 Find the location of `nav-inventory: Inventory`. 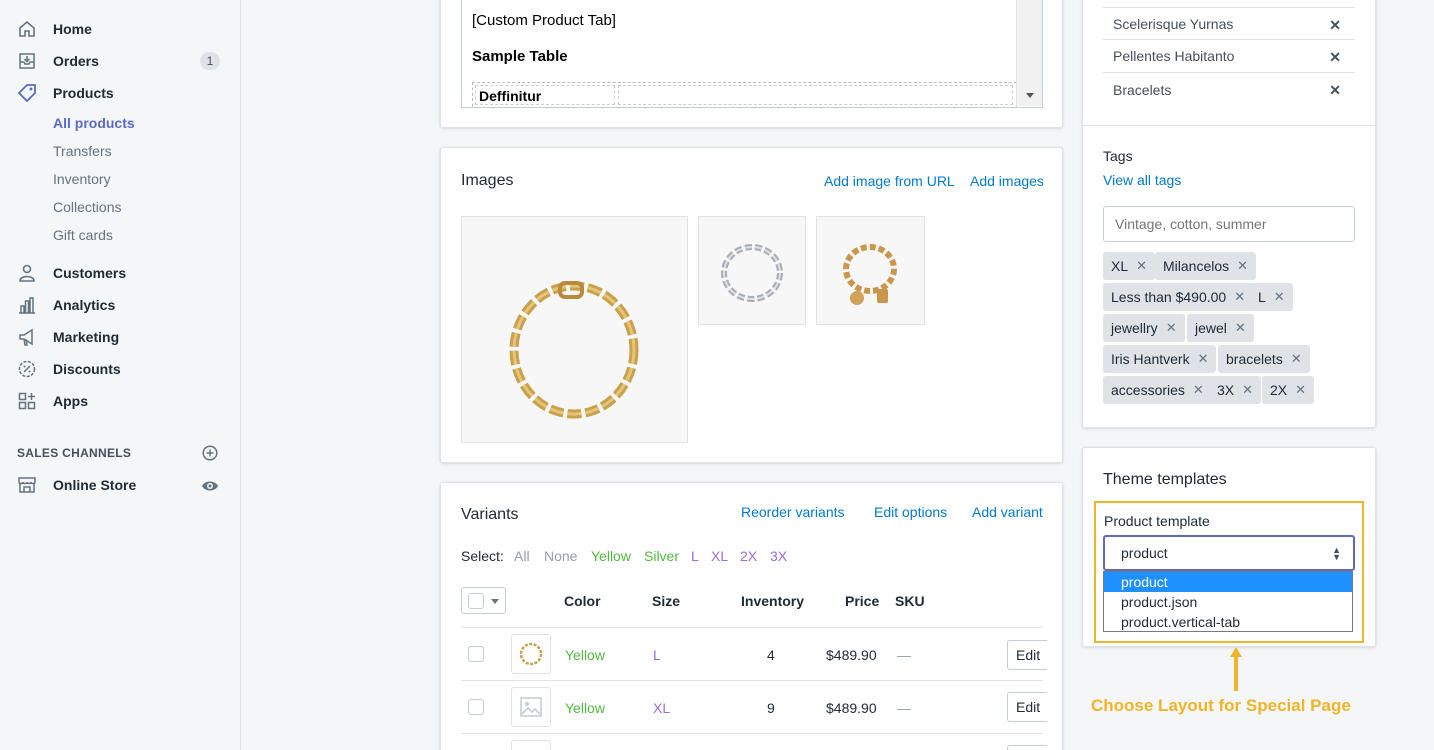

nav-inventory: Inventory is located at coordinates (82, 179).